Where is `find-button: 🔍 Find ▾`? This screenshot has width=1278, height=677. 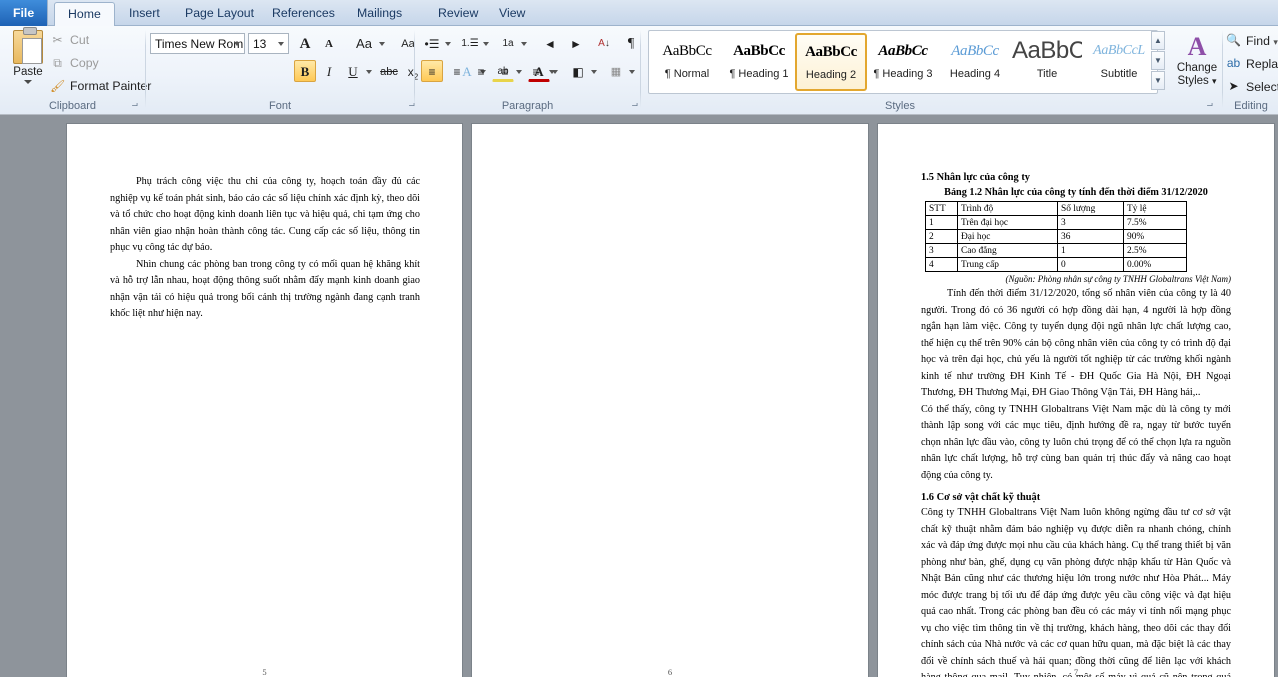 find-button: 🔍 Find ▾ is located at coordinates (1251, 41).